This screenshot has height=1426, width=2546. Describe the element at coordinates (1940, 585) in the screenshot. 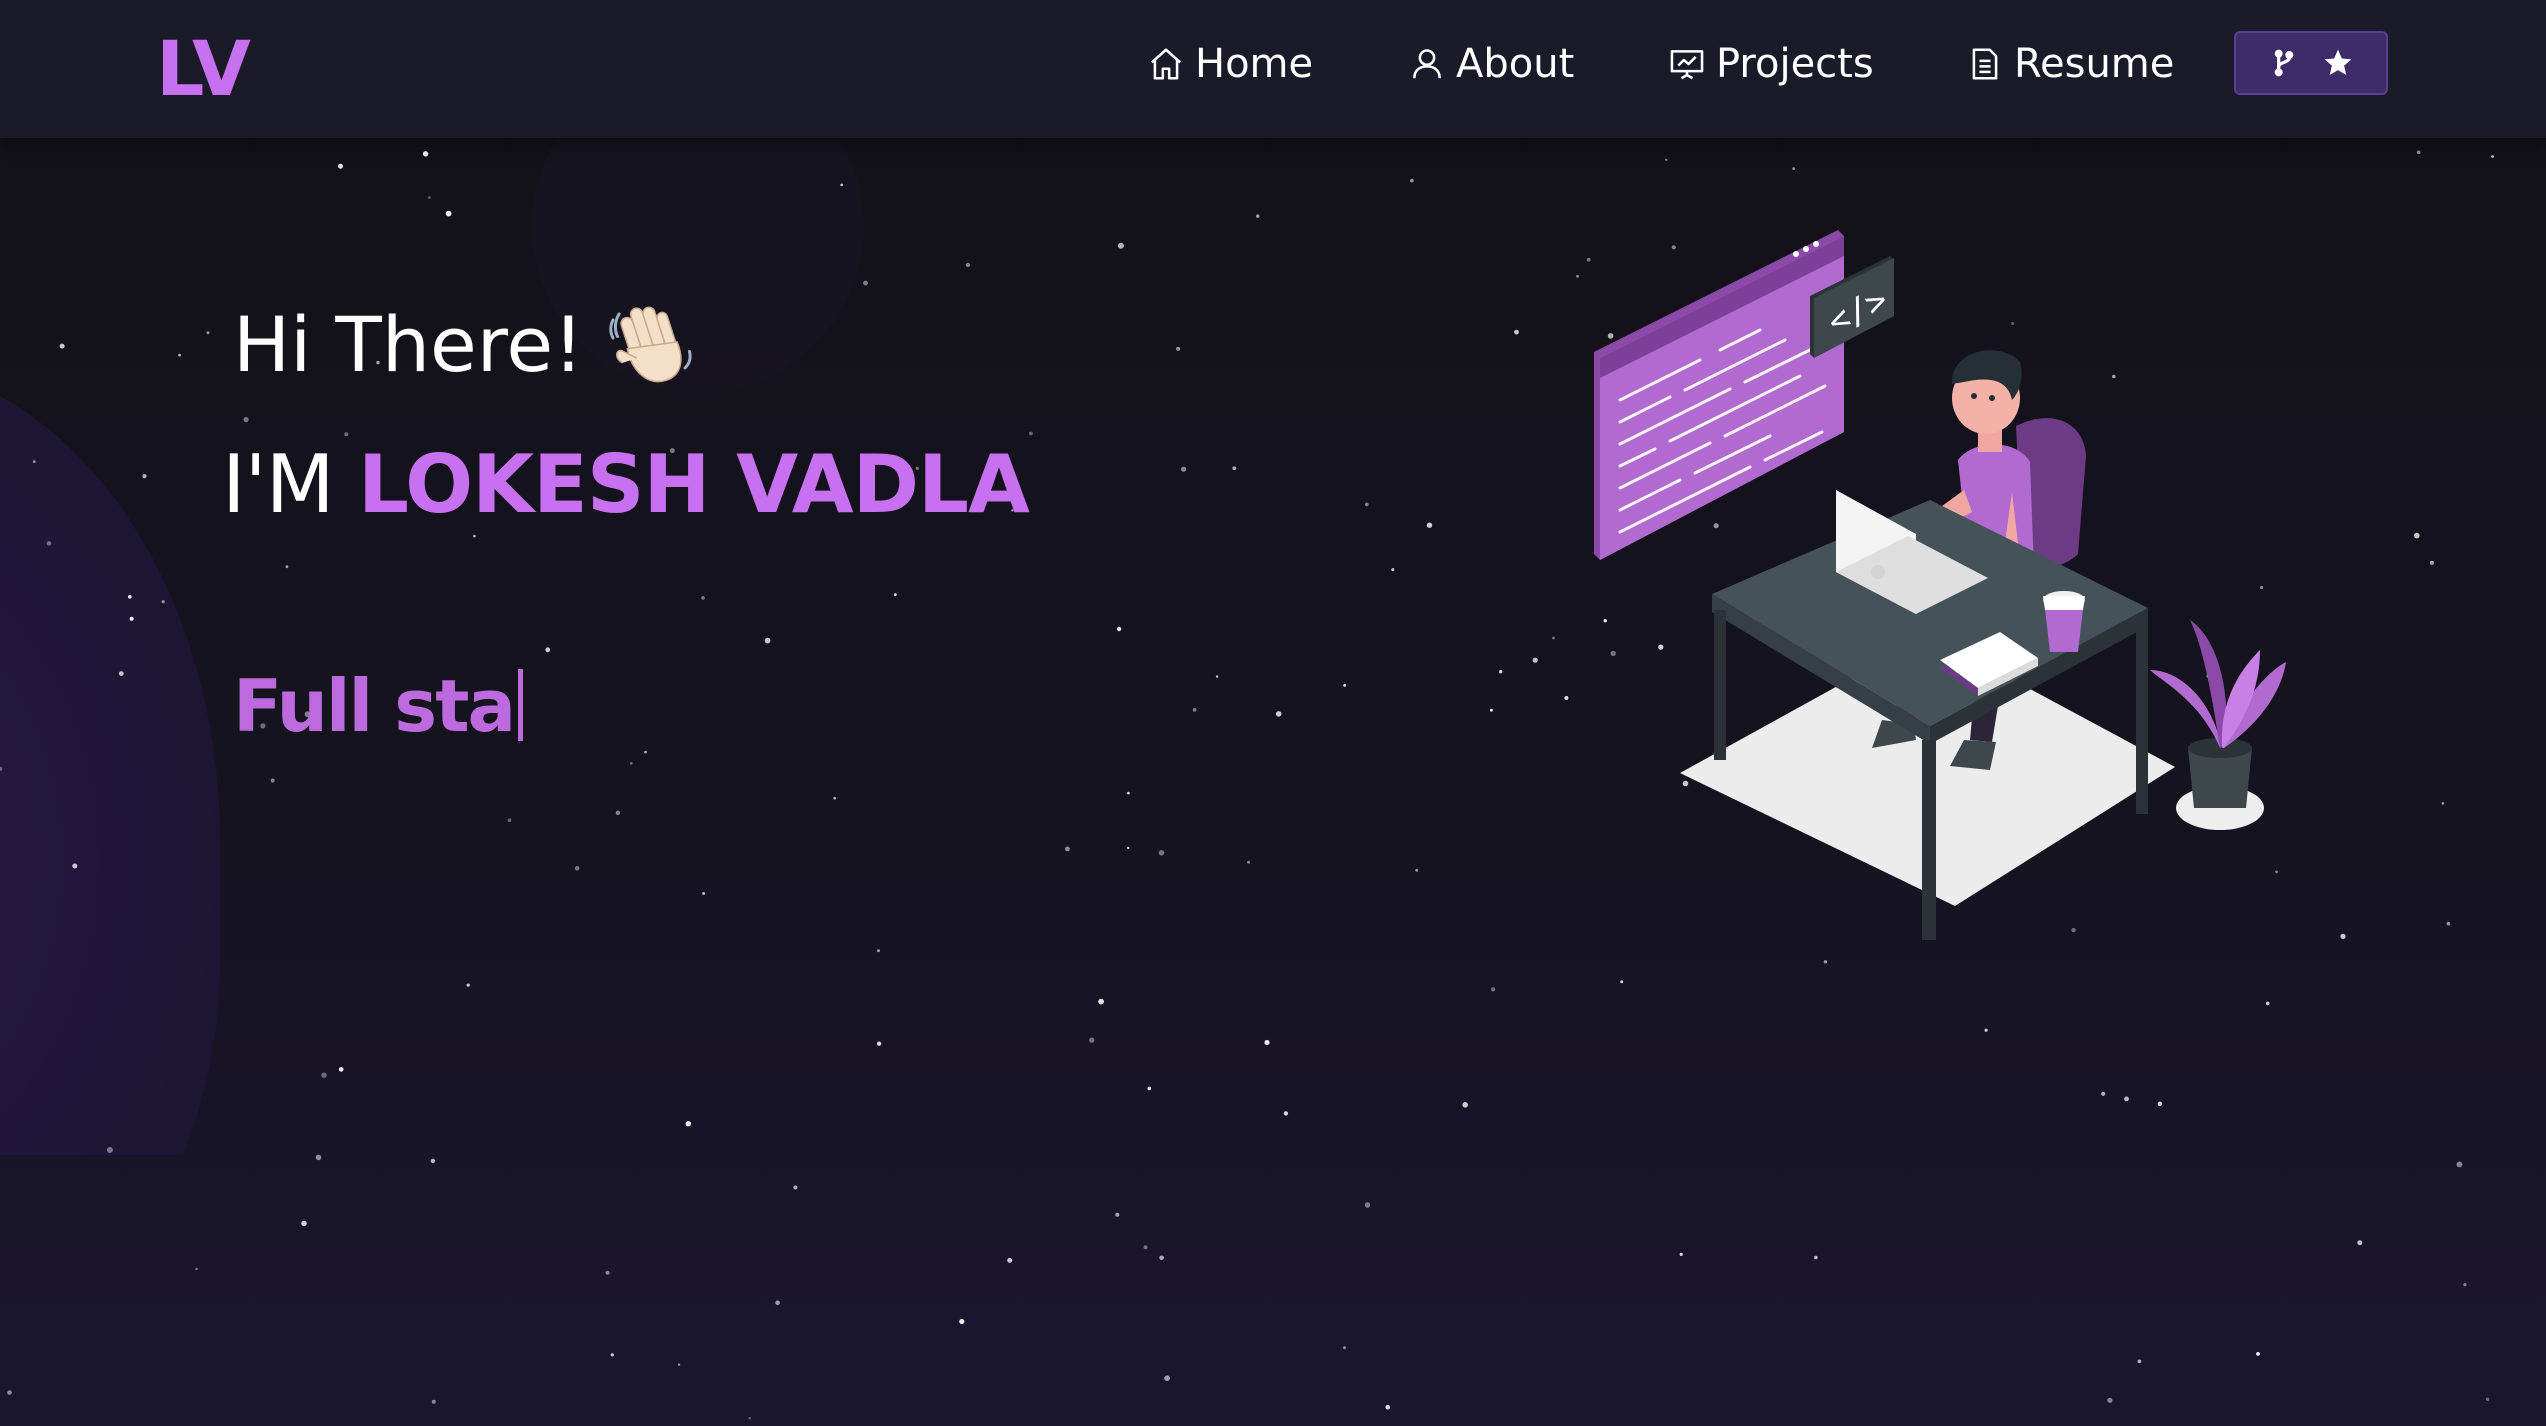

I see `developer-at-desk-illustration: </>` at that location.